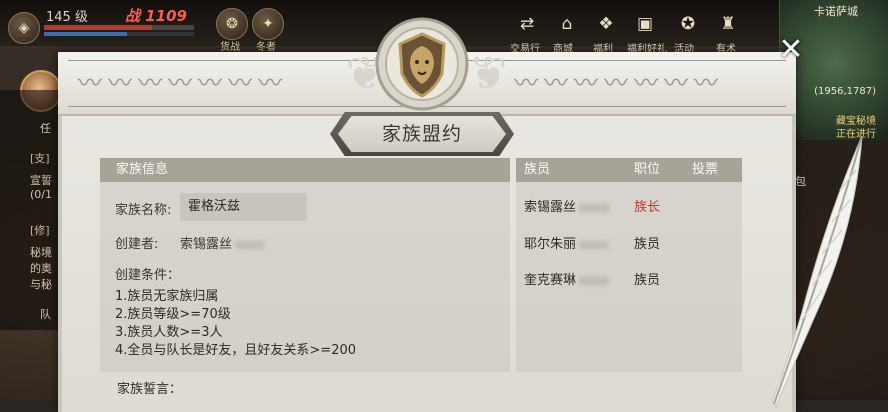 This screenshot has width=888, height=412. Describe the element at coordinates (236, 350) in the screenshot. I see `condition-4: 4.全员与队长是好友，且好友关系>=200` at that location.